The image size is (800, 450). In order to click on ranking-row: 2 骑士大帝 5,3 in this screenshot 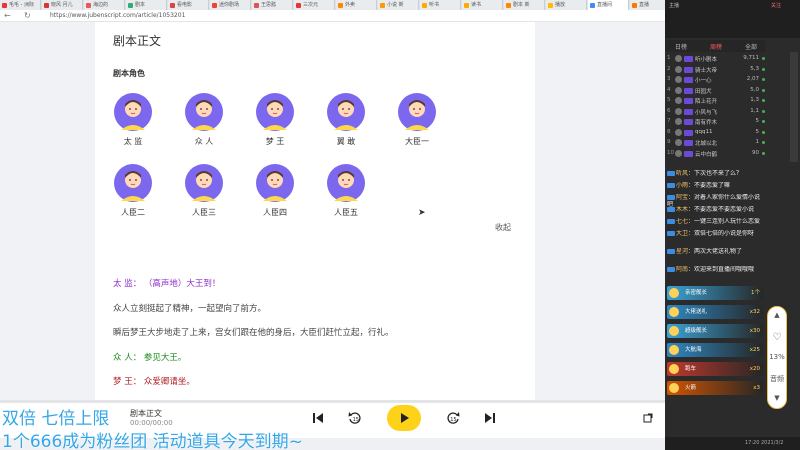, I will do `click(716, 70)`.